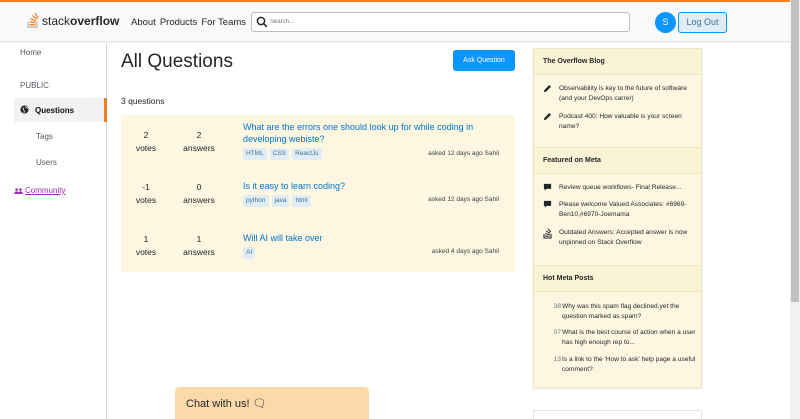 This screenshot has height=419, width=800. Describe the element at coordinates (280, 201) in the screenshot. I see `tag-chip: java` at that location.